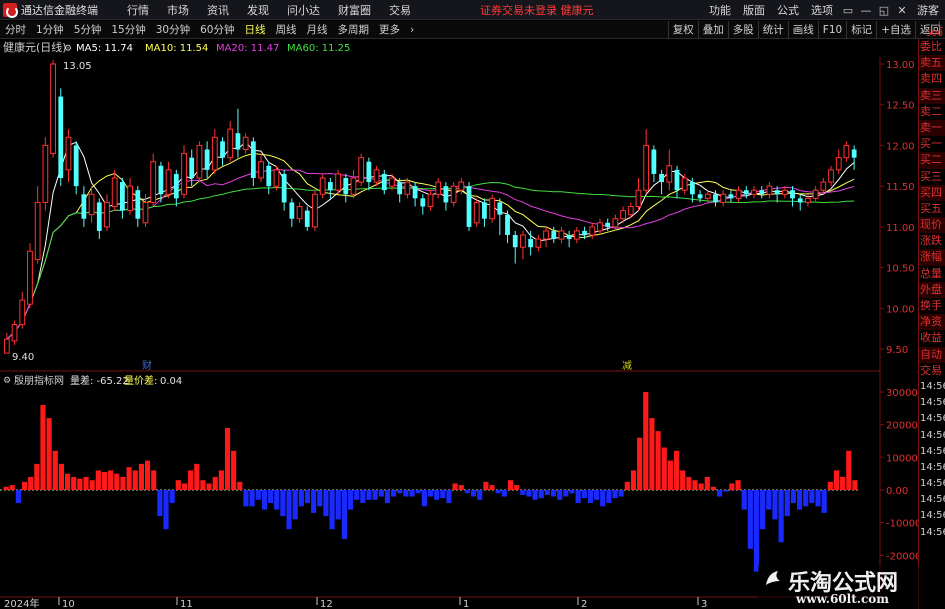 This screenshot has width=945, height=609. I want to click on side-current-price: 现价, so click(932, 225).